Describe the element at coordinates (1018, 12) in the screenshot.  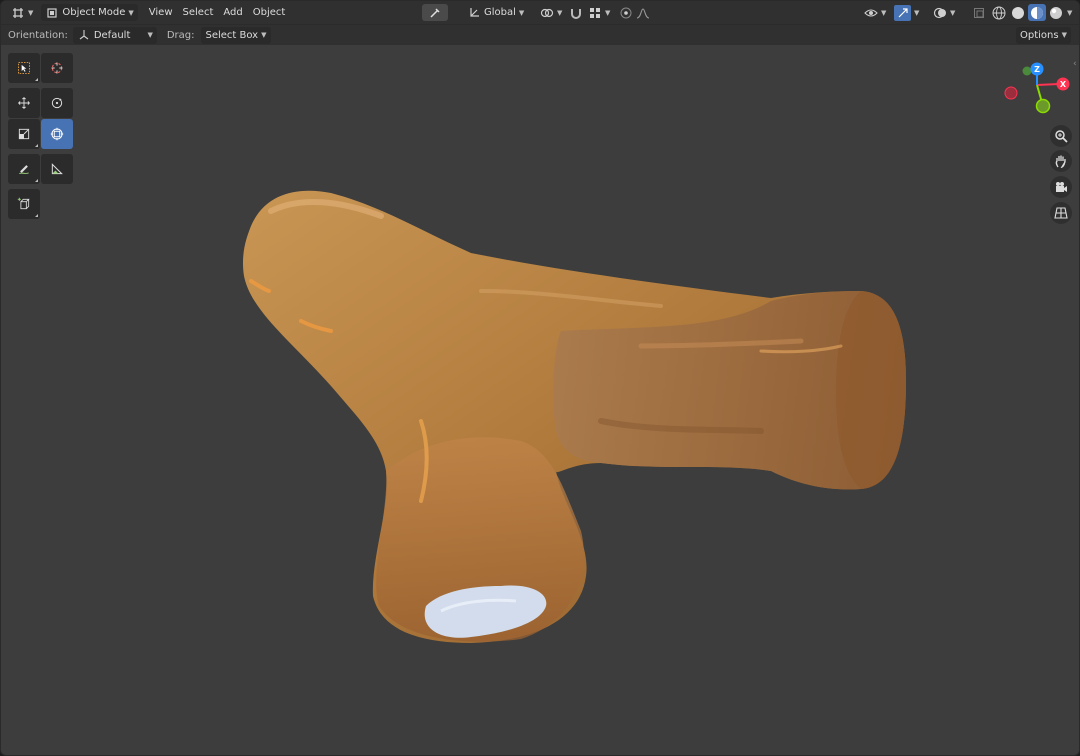
I see `shading-solid-button` at that location.